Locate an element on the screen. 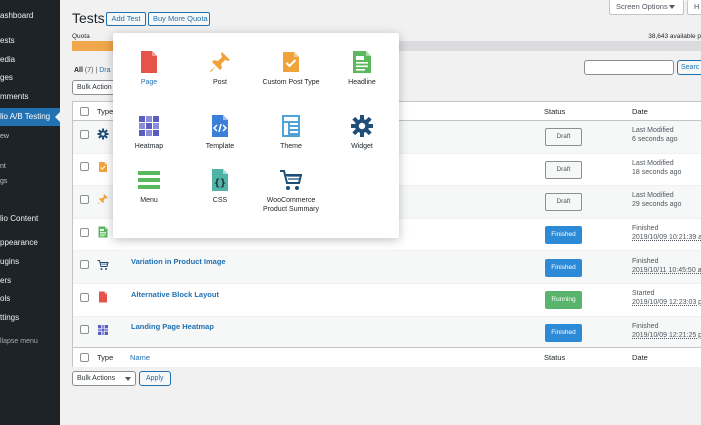 The width and height of the screenshot is (701, 425). sidebar-subitem-settings: gs is located at coordinates (30, 182).